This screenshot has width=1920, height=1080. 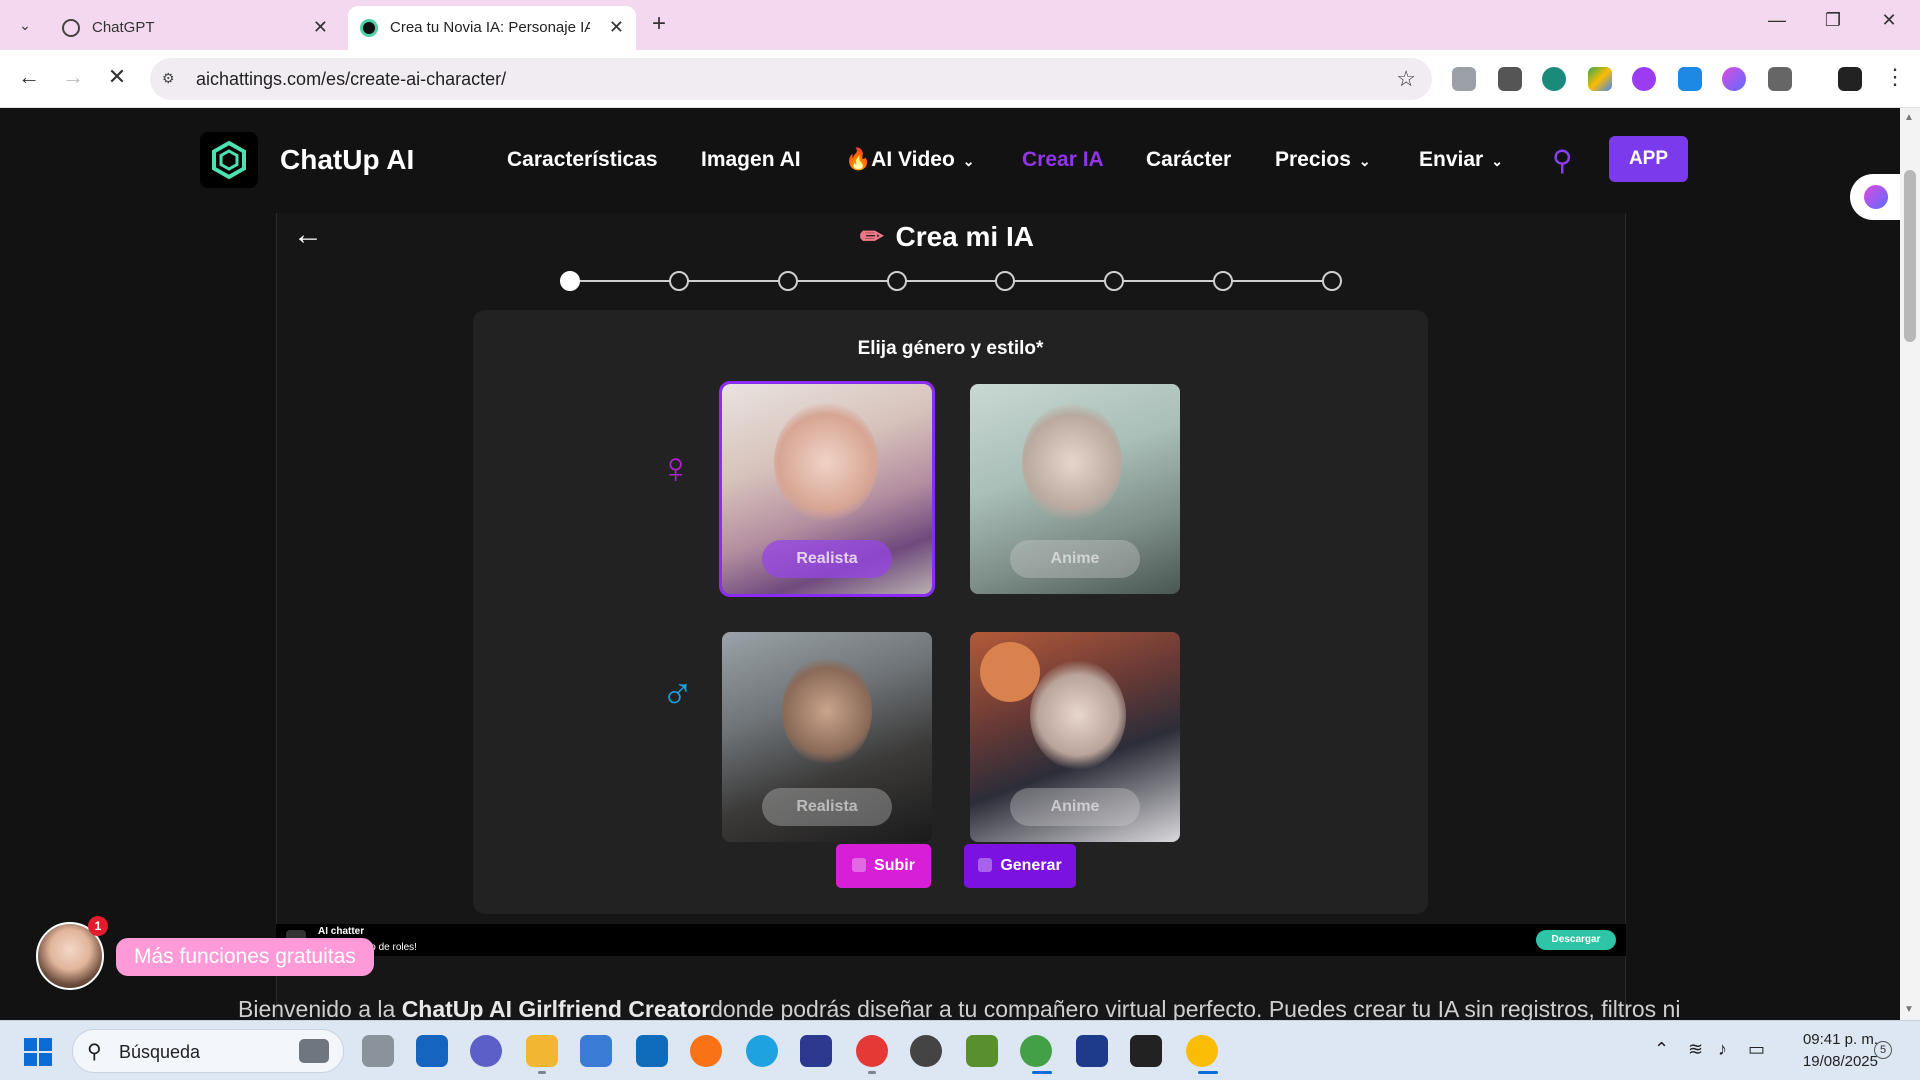 What do you see at coordinates (1554, 79) in the screenshot?
I see `openai-extension-icon` at bounding box center [1554, 79].